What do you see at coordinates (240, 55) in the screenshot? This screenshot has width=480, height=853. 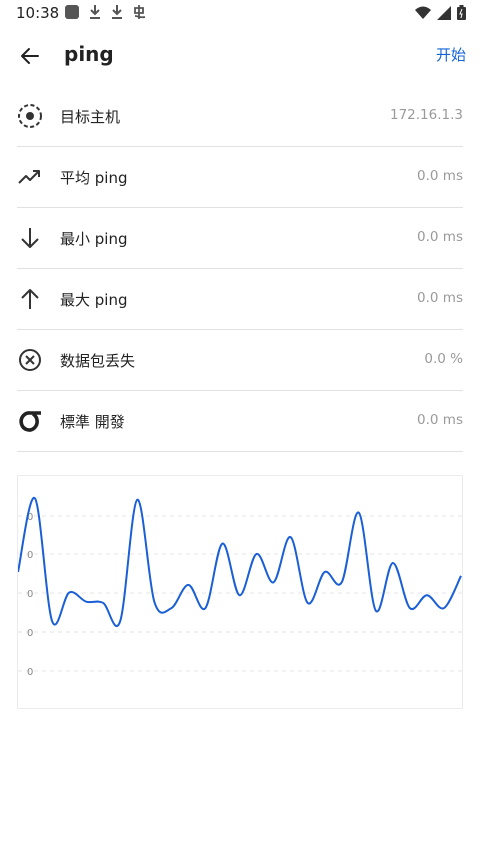 I see `app-bar: ping 开始` at bounding box center [240, 55].